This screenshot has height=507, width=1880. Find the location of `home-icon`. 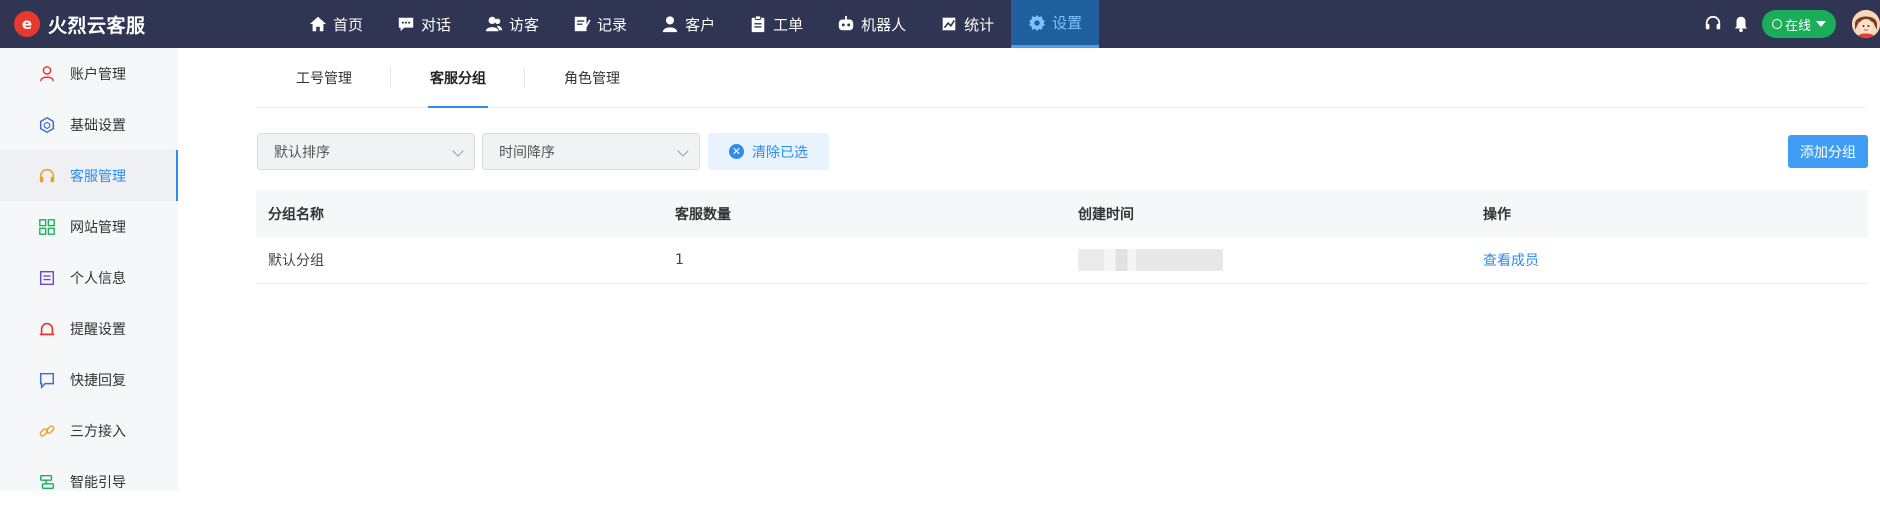

home-icon is located at coordinates (318, 24).